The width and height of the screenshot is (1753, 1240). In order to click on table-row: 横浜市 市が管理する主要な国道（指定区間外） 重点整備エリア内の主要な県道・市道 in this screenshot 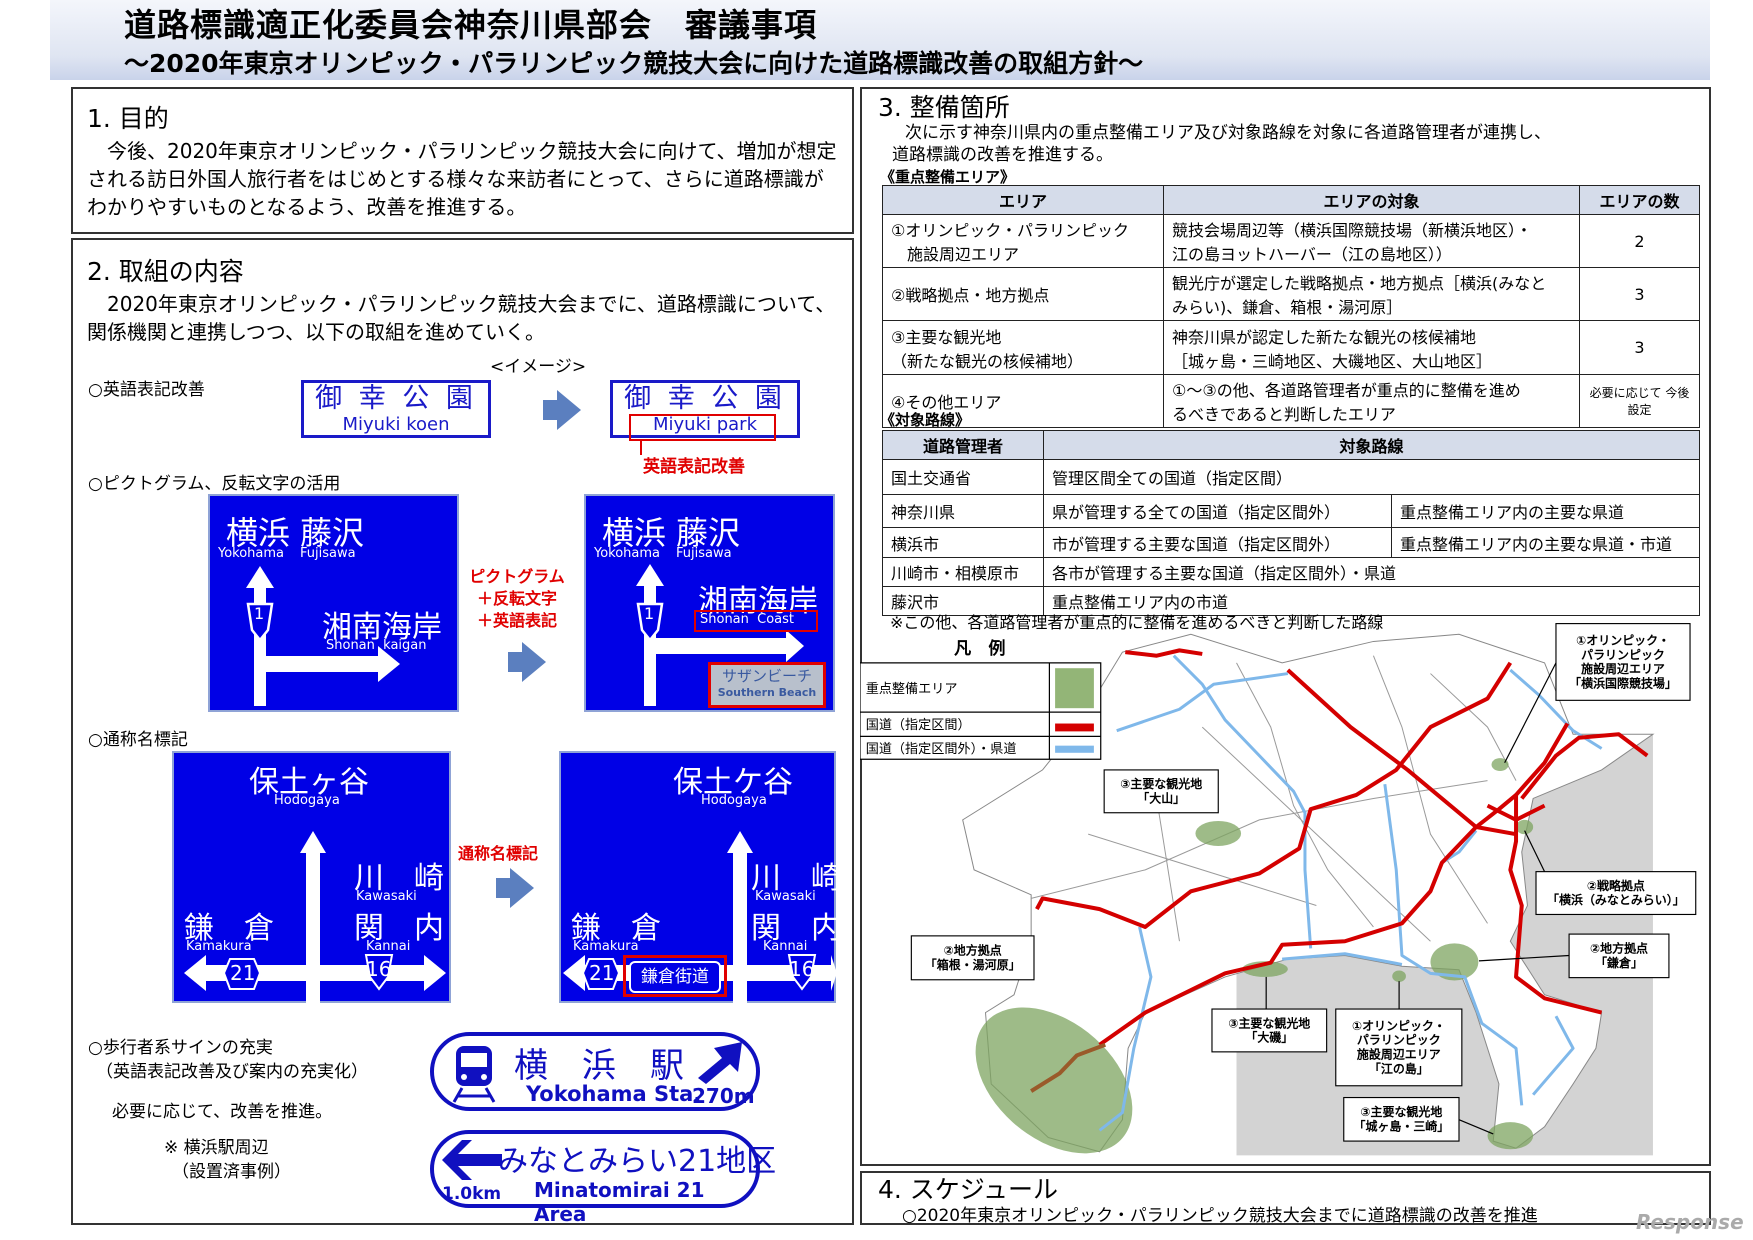, I will do `click(1291, 542)`.